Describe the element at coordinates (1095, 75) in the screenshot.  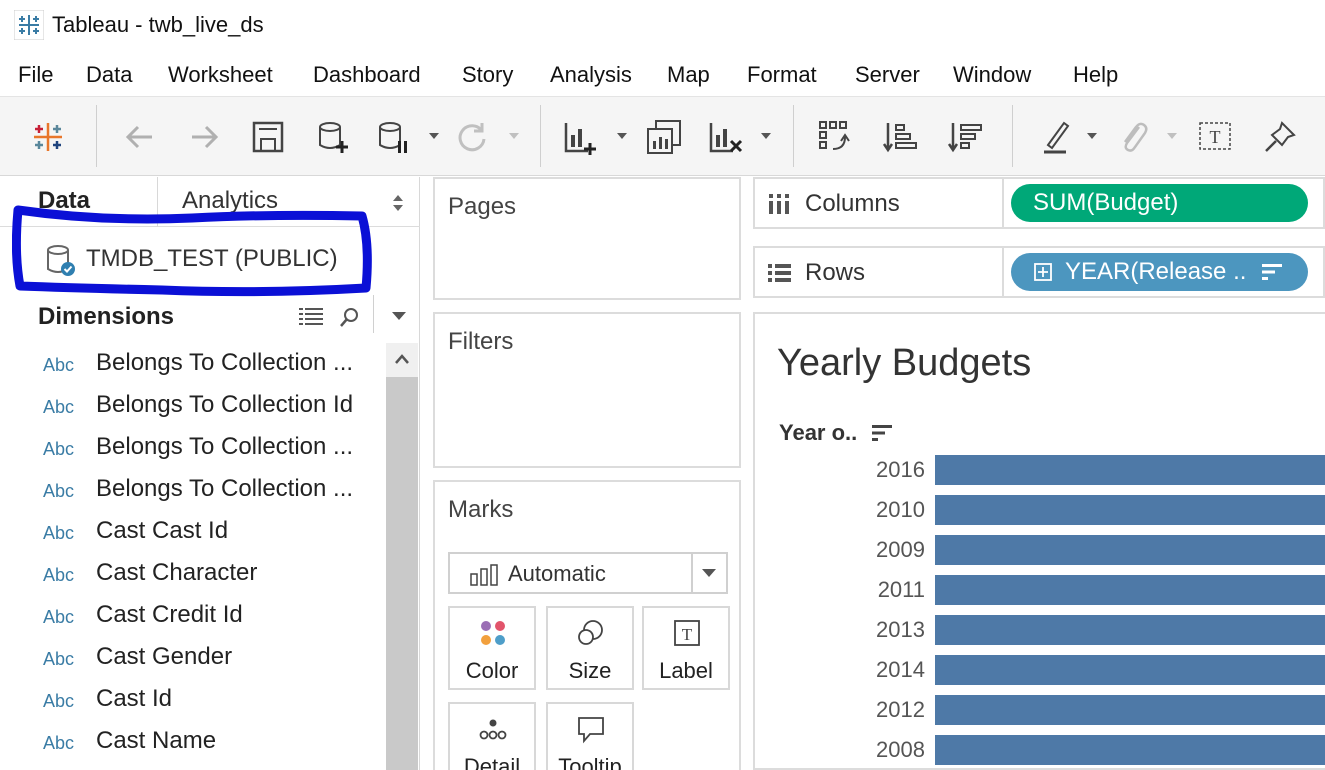
I see `menu-help: Help` at that location.